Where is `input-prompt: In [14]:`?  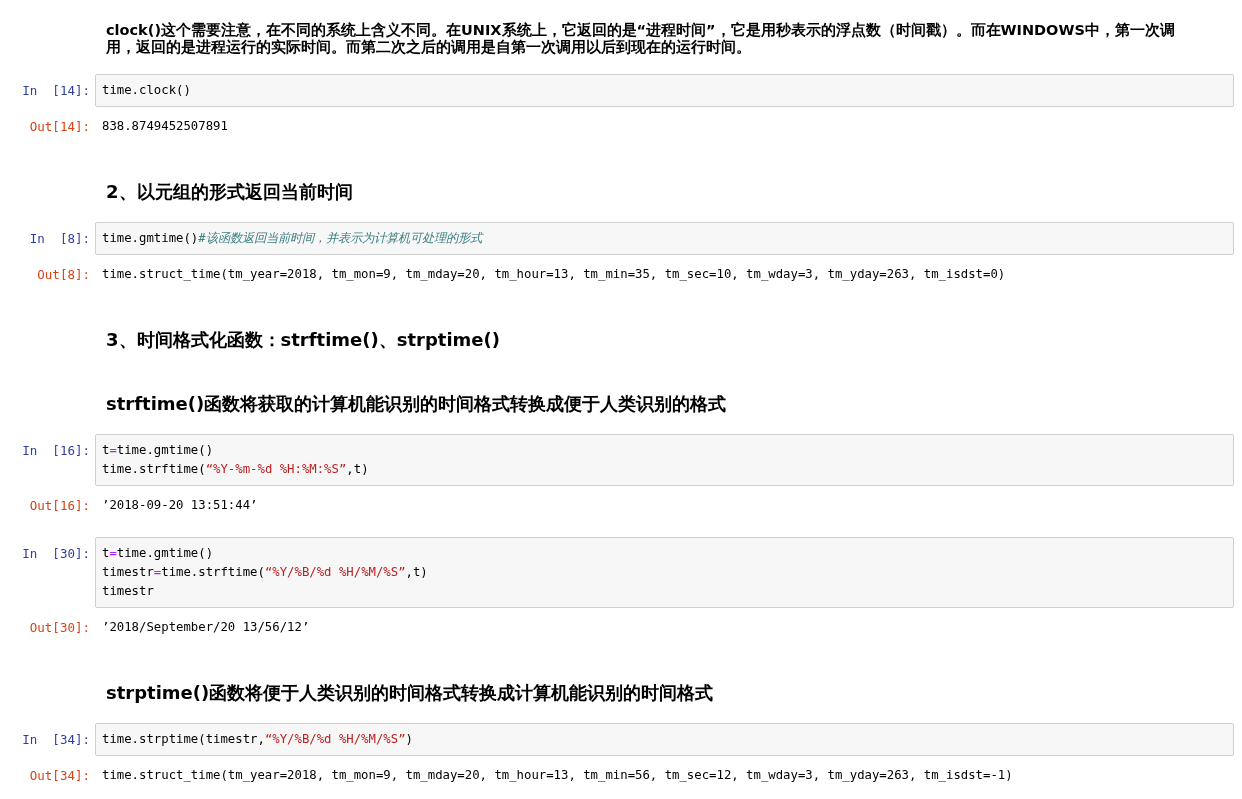
input-prompt: In [14]: is located at coordinates (56, 91).